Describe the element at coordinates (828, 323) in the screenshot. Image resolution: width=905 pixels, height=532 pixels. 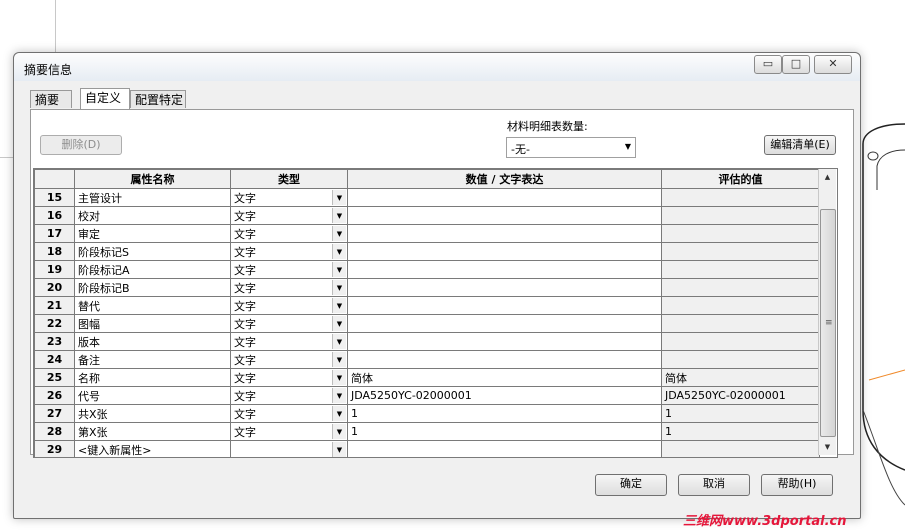
I see `scroll-thumb: ≡` at that location.